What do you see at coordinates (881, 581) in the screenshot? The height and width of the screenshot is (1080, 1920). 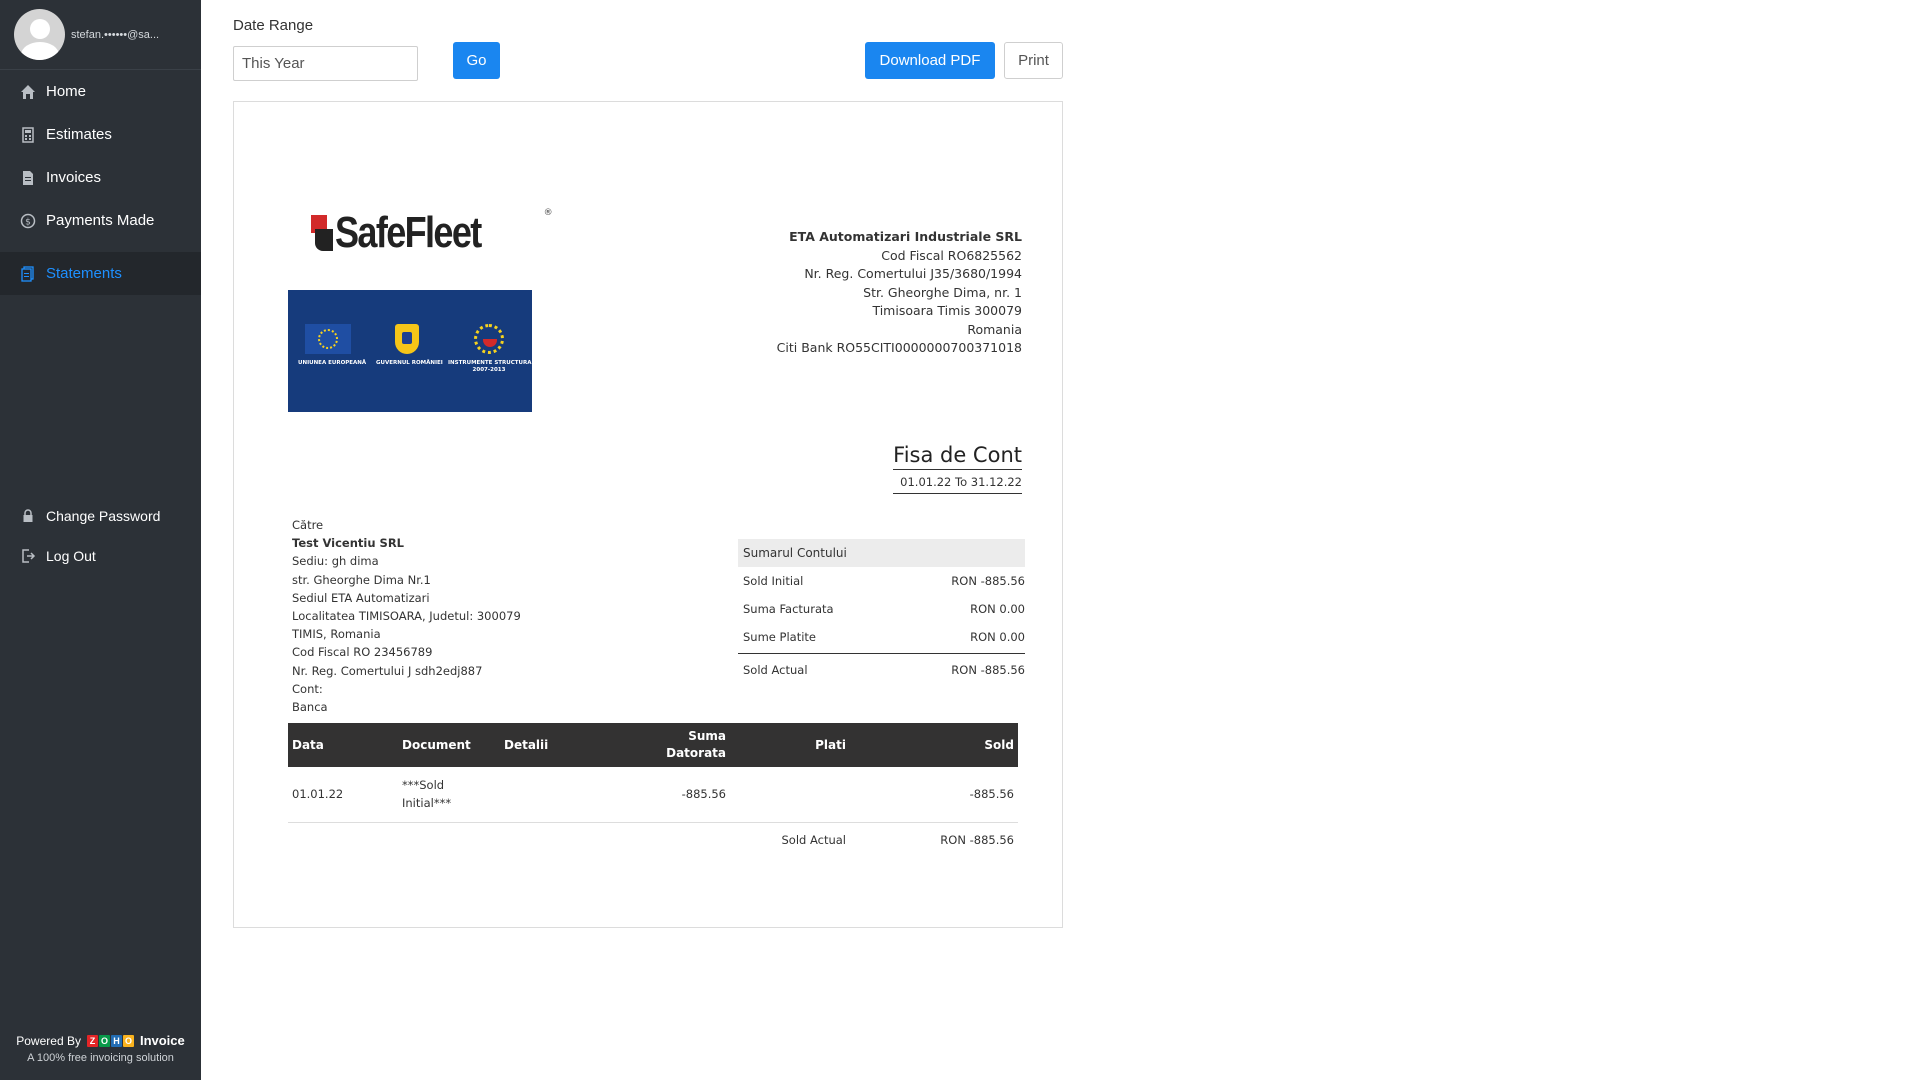 I see `summary-row: Sold Initial RON -885.56` at bounding box center [881, 581].